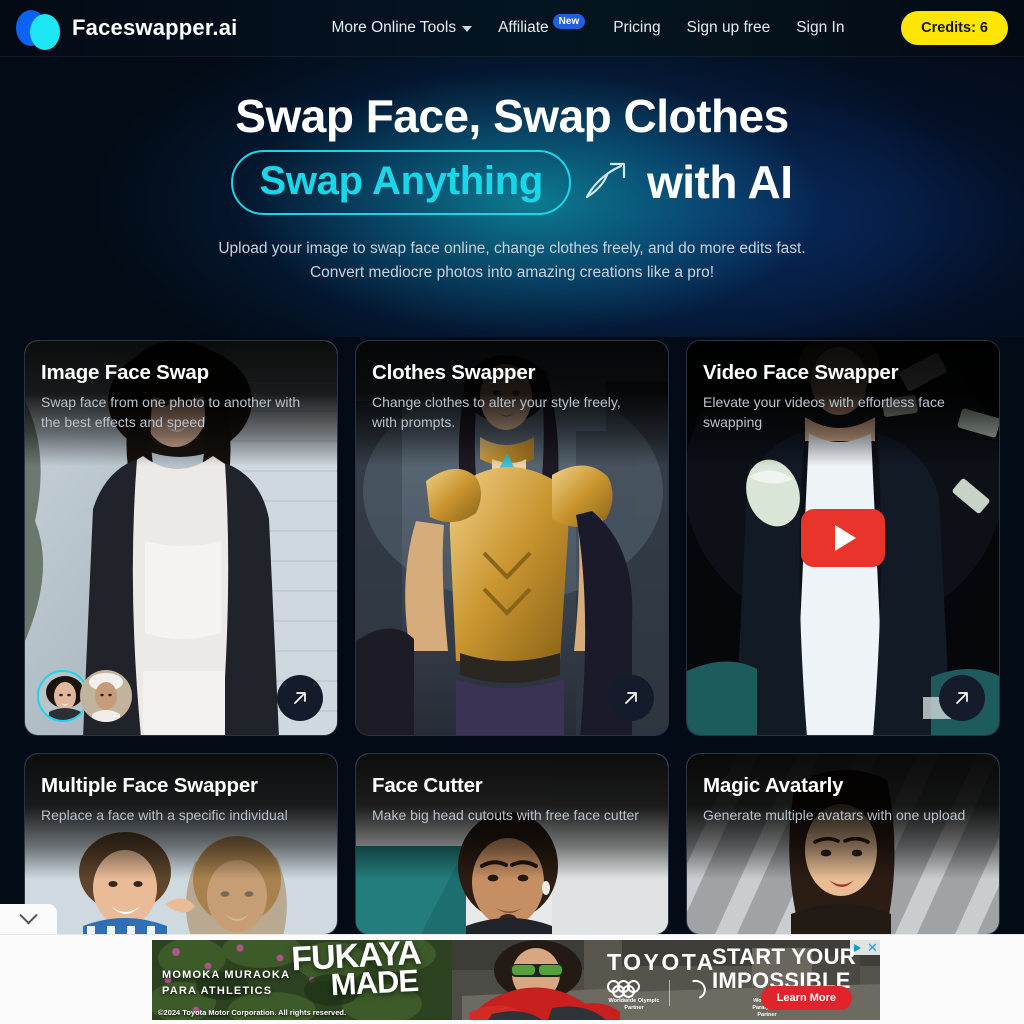 This screenshot has width=1024, height=1024. I want to click on ad-campaign-wordmark: FUKAYA MADE, so click(356, 971).